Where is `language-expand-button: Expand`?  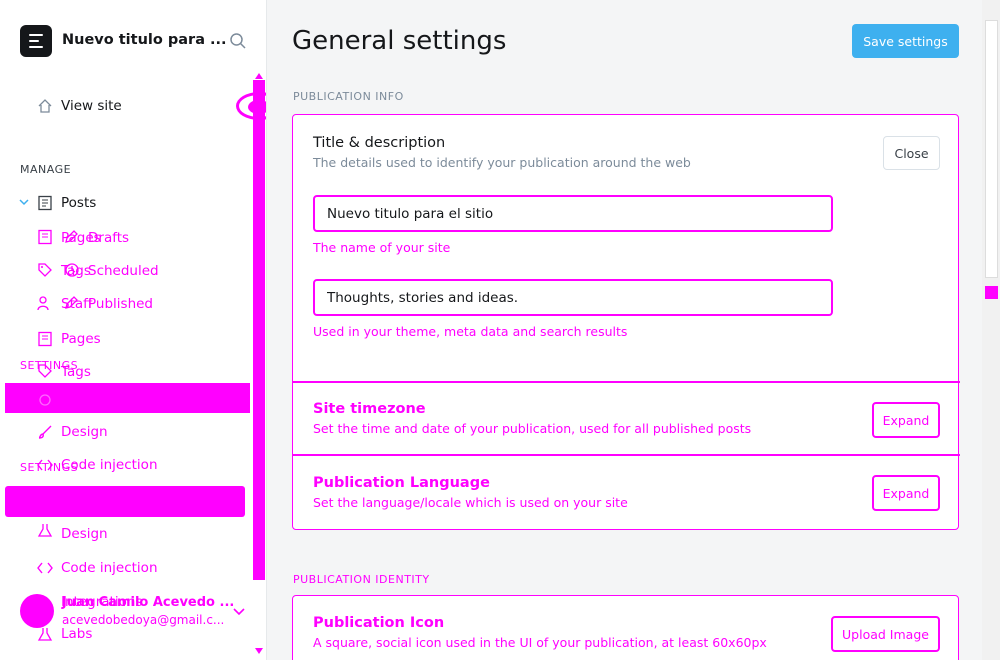
language-expand-button: Expand is located at coordinates (906, 493).